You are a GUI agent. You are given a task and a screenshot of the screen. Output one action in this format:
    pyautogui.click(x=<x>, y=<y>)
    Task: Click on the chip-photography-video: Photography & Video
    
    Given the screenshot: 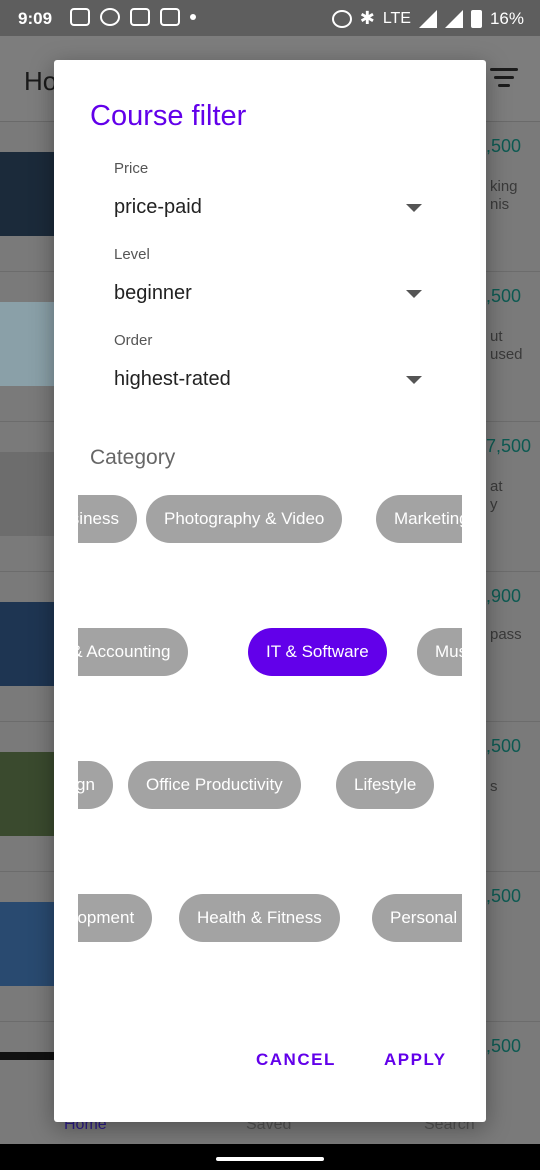 What is the action you would take?
    pyautogui.click(x=244, y=519)
    